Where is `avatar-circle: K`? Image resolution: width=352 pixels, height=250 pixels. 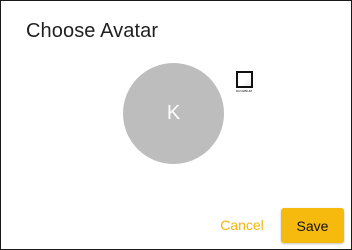
avatar-circle: K is located at coordinates (173, 113).